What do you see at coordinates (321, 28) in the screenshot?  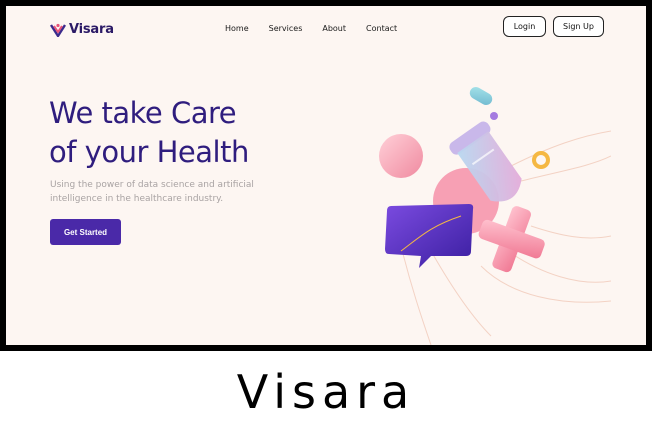 I see `main-nav: Home Services About Contact` at bounding box center [321, 28].